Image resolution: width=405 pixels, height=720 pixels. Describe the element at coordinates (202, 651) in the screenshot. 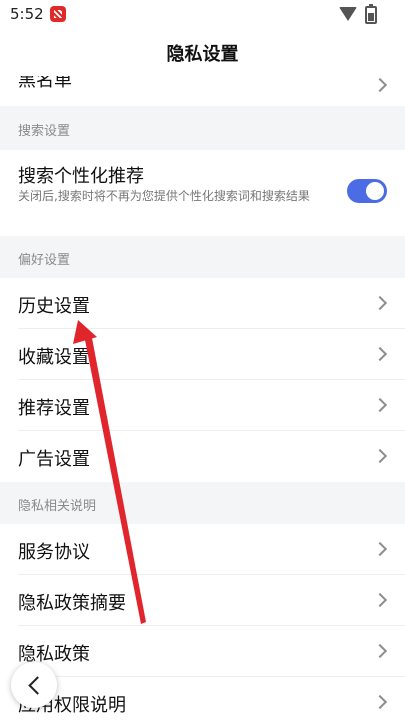

I see `list-item-privacy-policy: 隐私政策` at that location.